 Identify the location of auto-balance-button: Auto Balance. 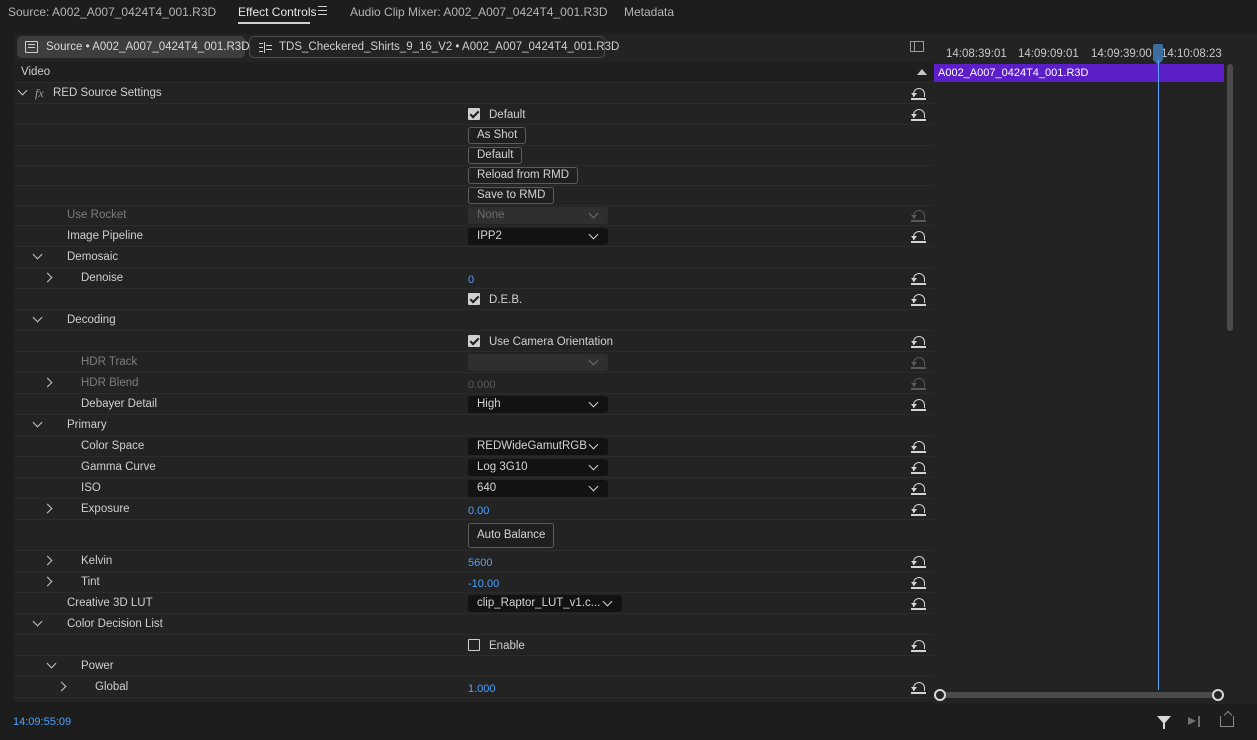
(511, 535).